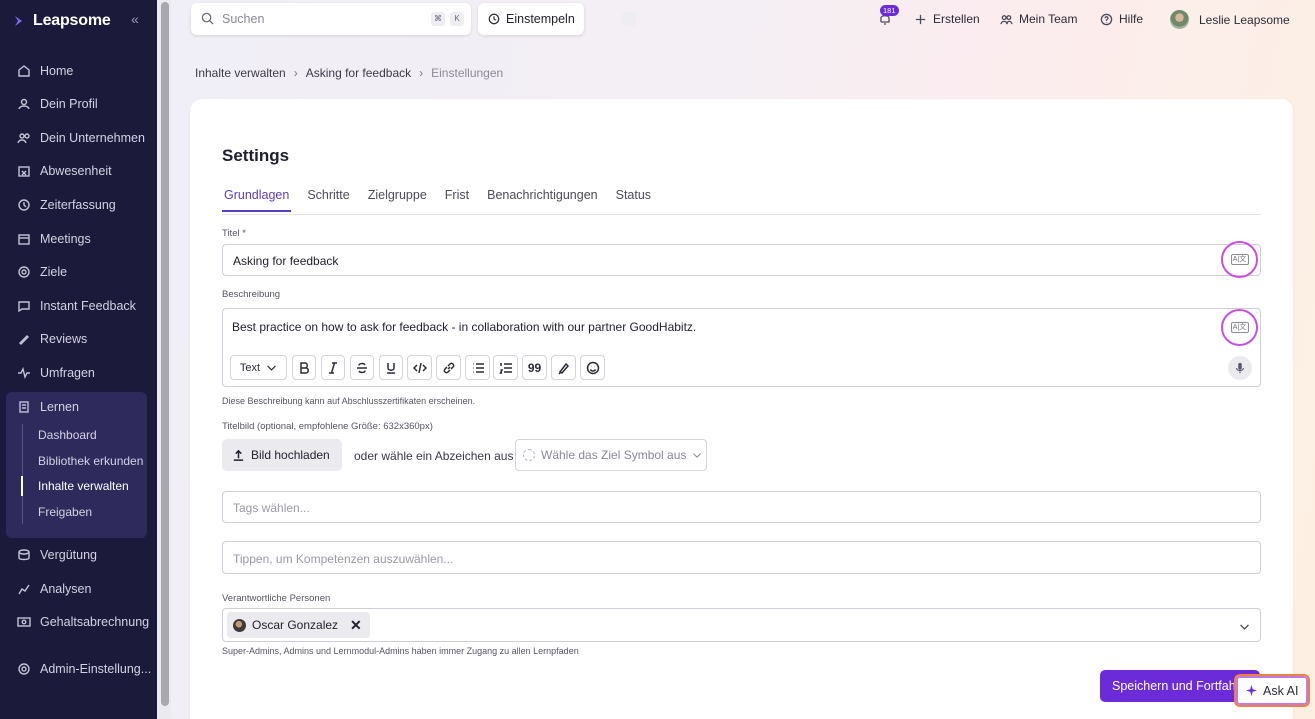 This screenshot has width=1315, height=719. What do you see at coordinates (356, 625) in the screenshot?
I see `remove-person-icon: ✕` at bounding box center [356, 625].